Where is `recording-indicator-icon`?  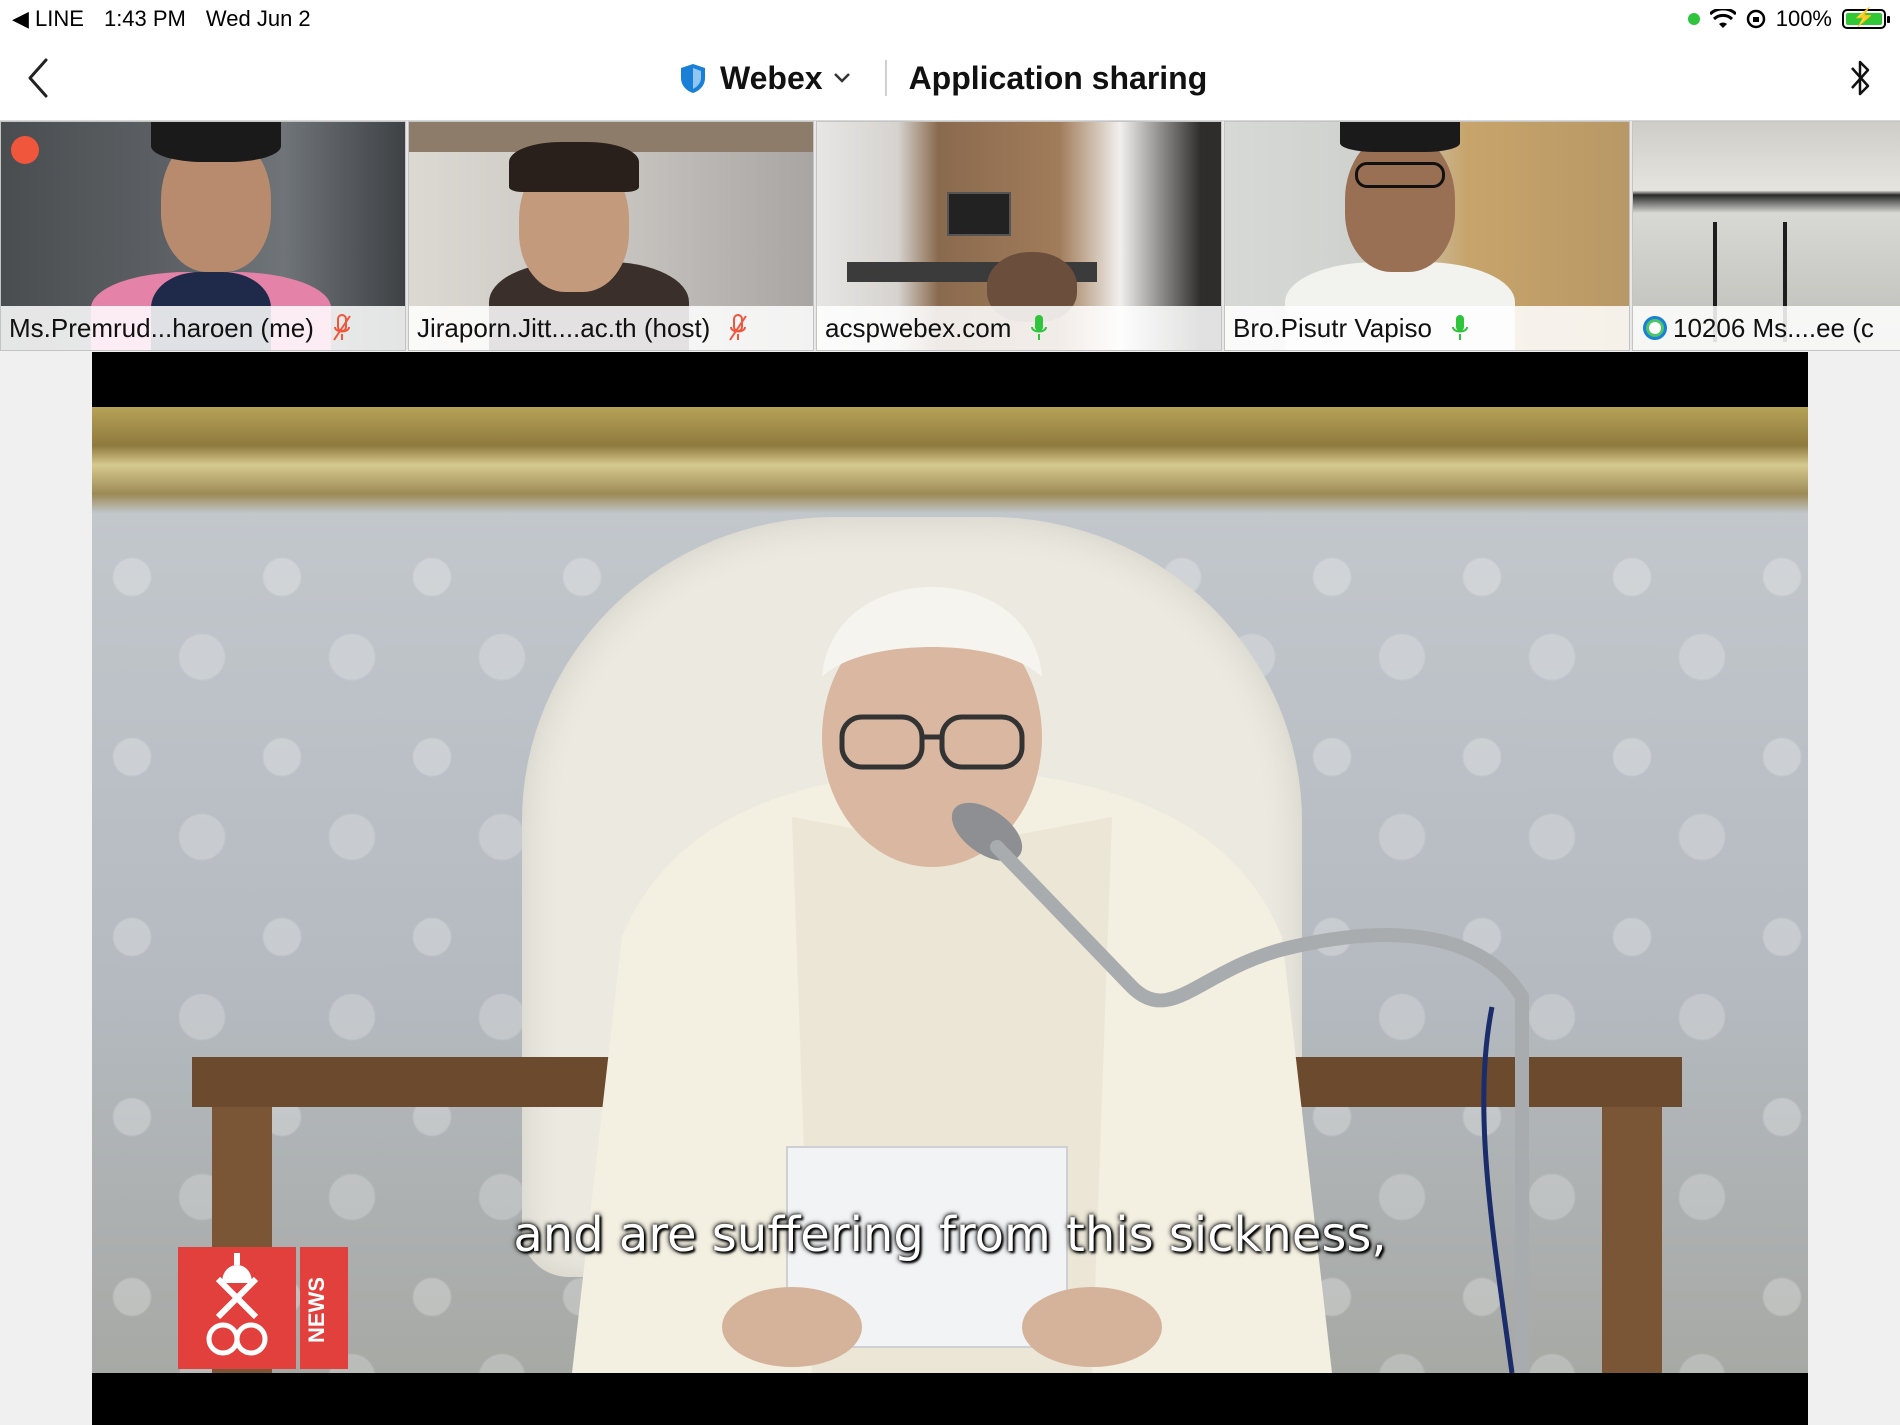 recording-indicator-icon is located at coordinates (25, 150).